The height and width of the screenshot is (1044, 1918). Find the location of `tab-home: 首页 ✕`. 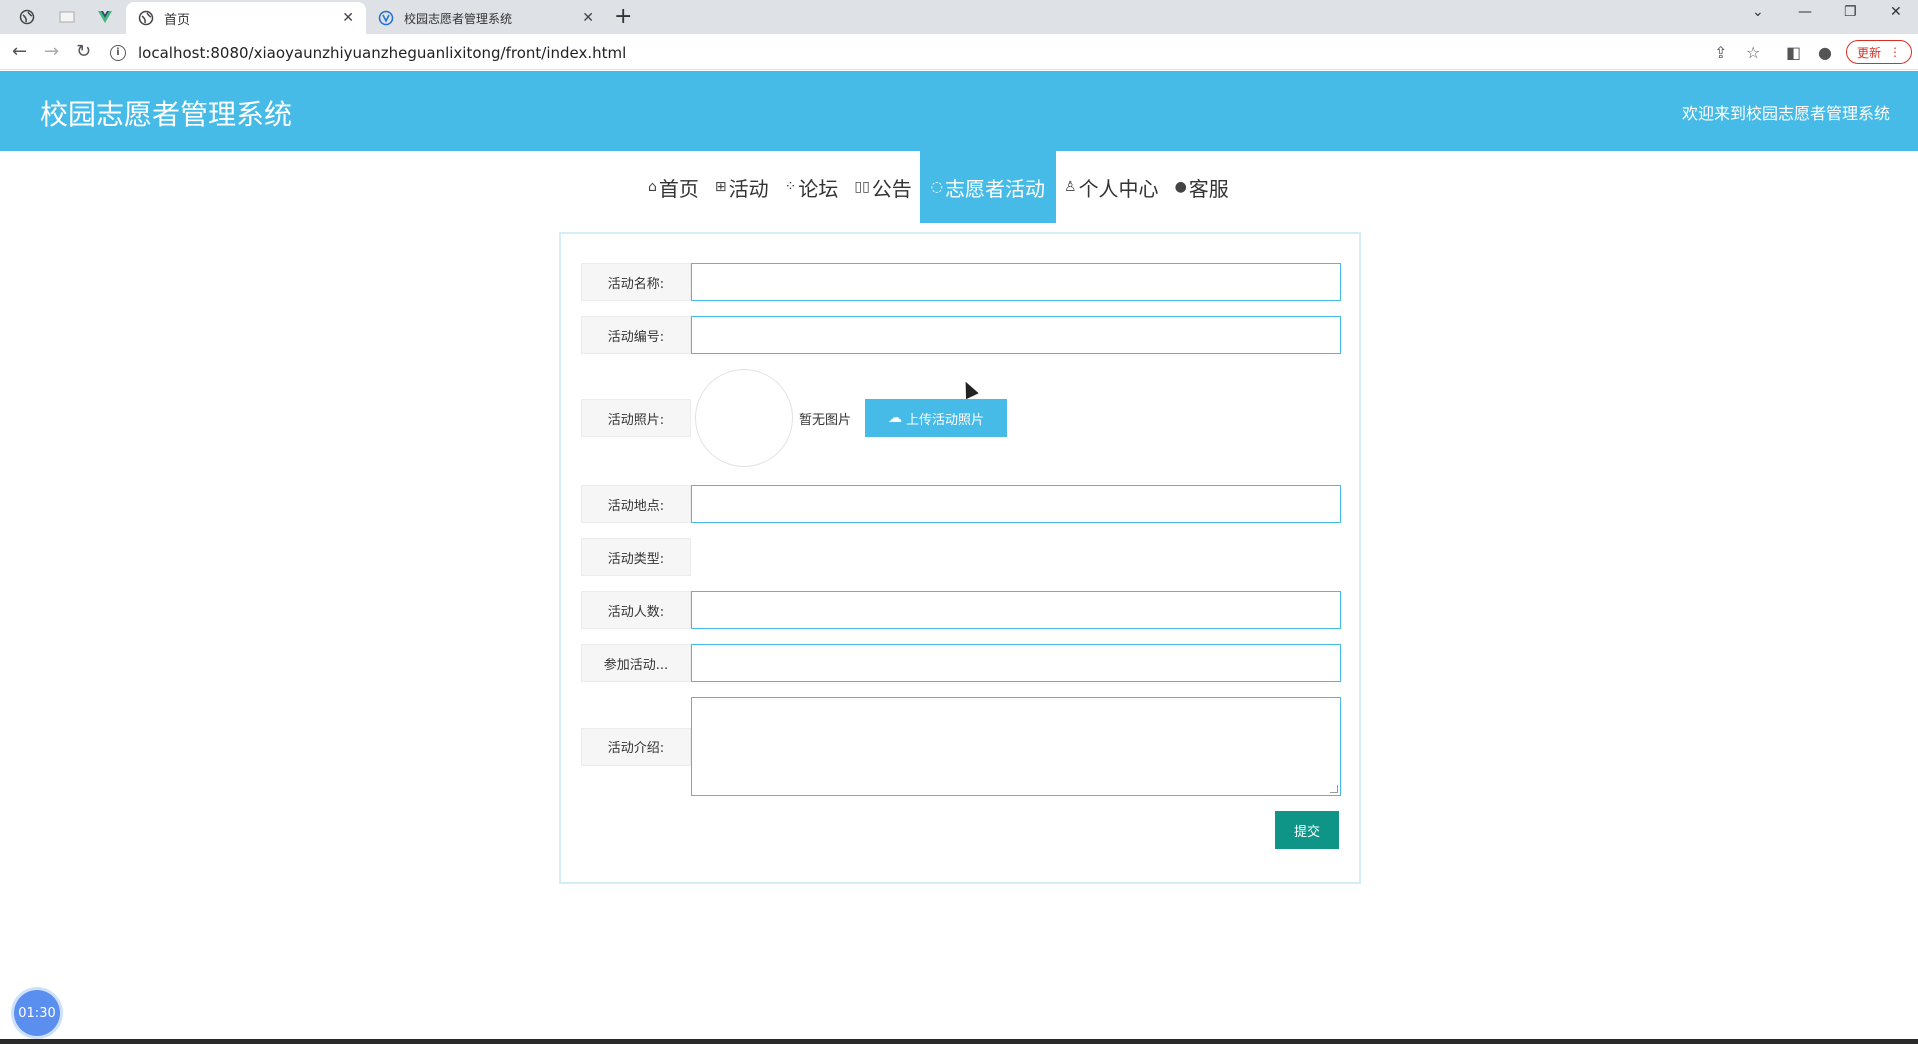

tab-home: 首页 ✕ is located at coordinates (246, 18).